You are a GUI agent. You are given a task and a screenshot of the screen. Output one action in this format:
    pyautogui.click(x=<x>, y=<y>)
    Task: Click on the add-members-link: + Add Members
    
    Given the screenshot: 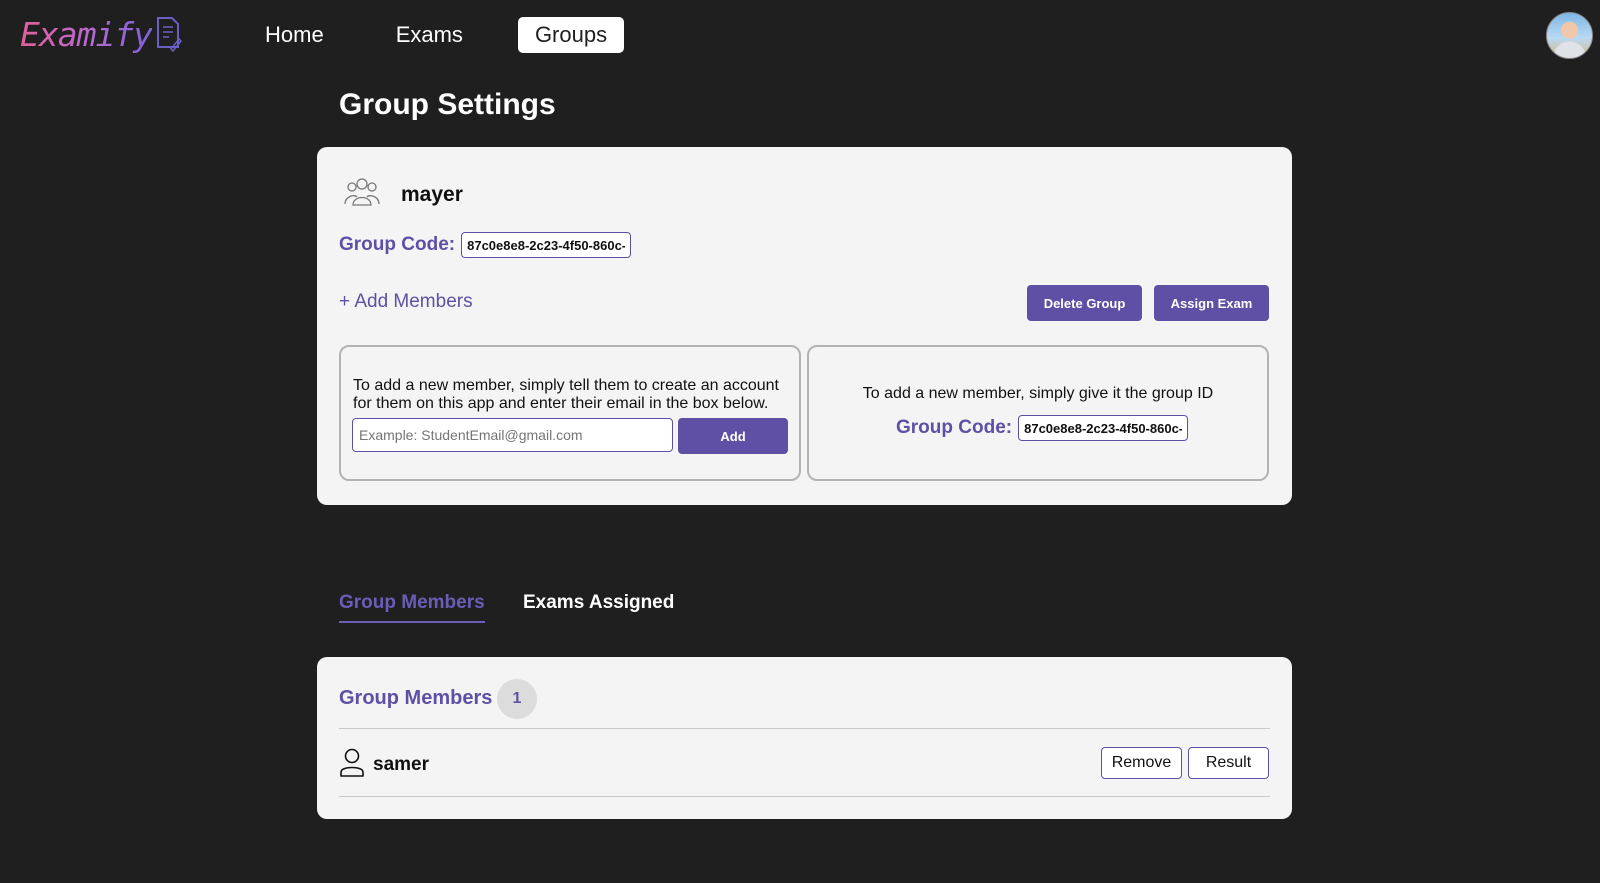 What is the action you would take?
    pyautogui.click(x=406, y=302)
    